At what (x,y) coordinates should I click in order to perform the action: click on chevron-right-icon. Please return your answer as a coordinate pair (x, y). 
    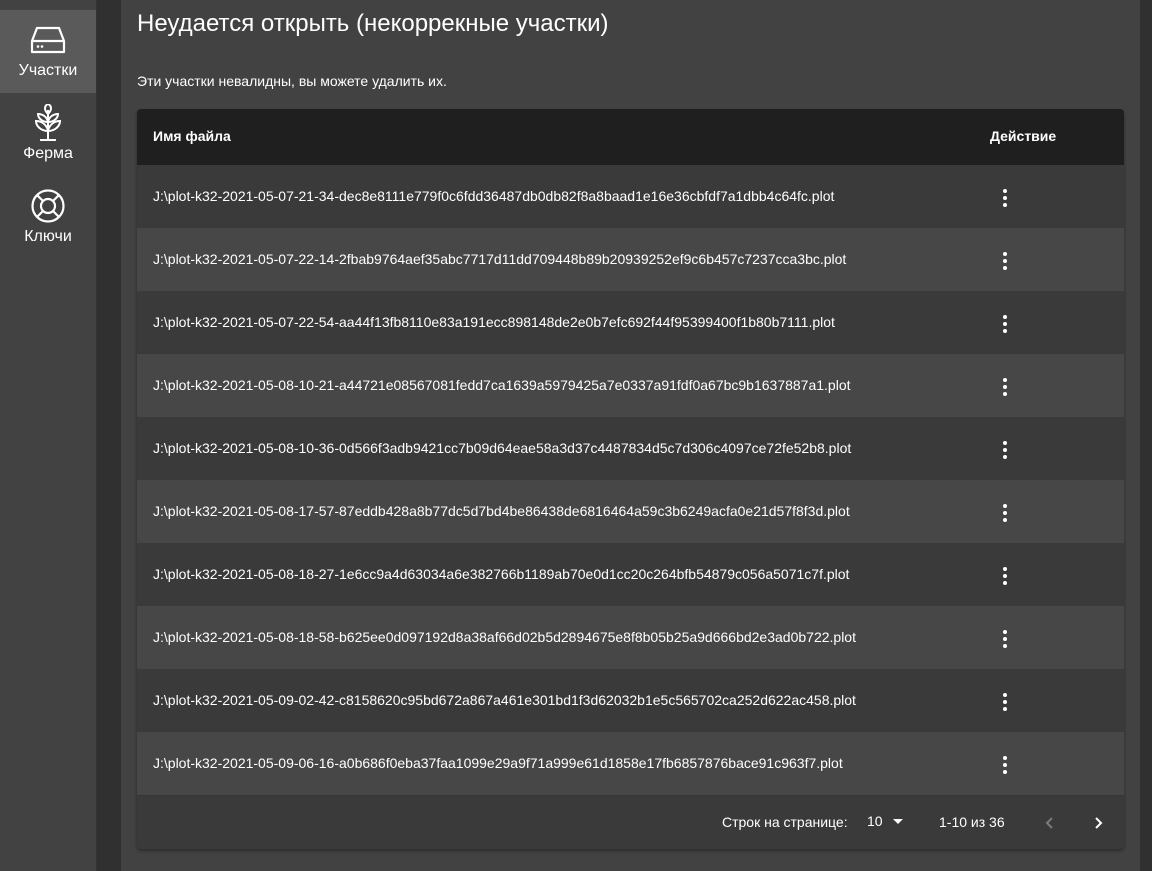
    Looking at the image, I should click on (1099, 823).